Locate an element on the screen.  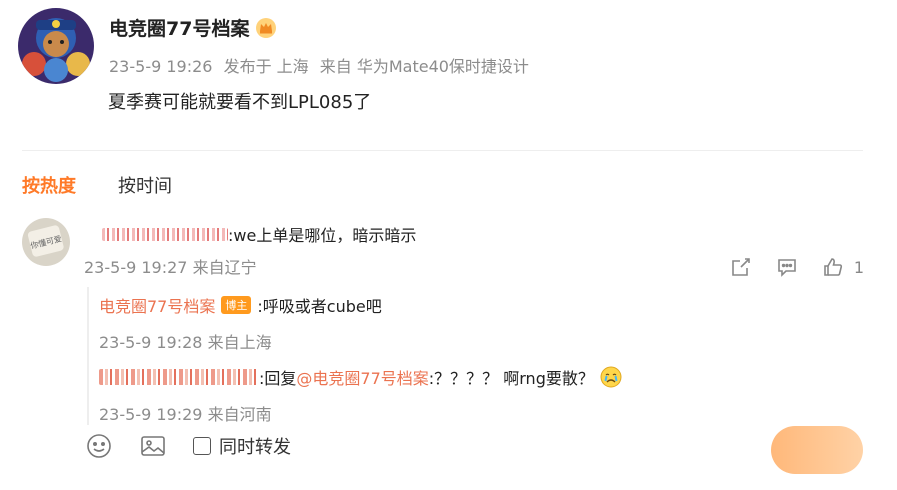
like-count: 1 is located at coordinates (858, 267).